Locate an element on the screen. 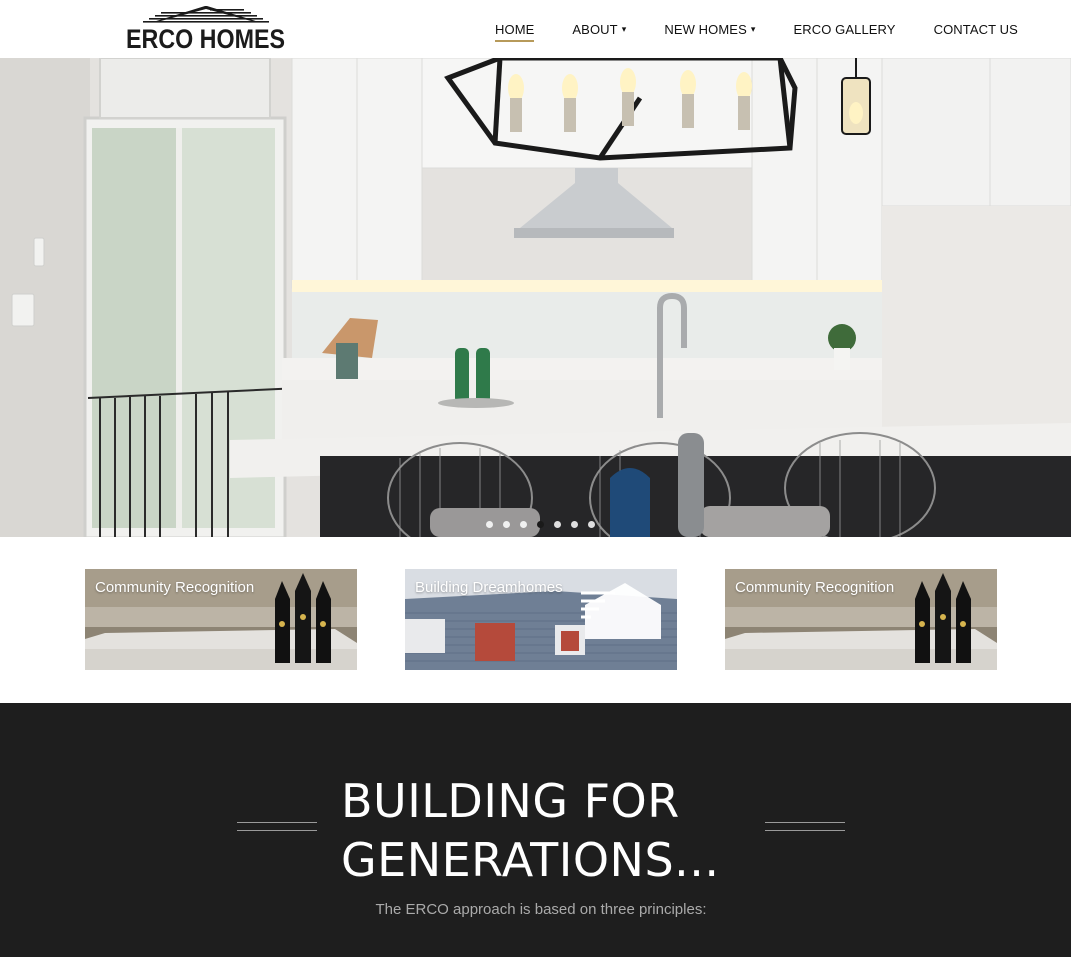 This screenshot has height=957, width=1071. erco-homes-logo: ERCO HOMES is located at coordinates (206, 30).